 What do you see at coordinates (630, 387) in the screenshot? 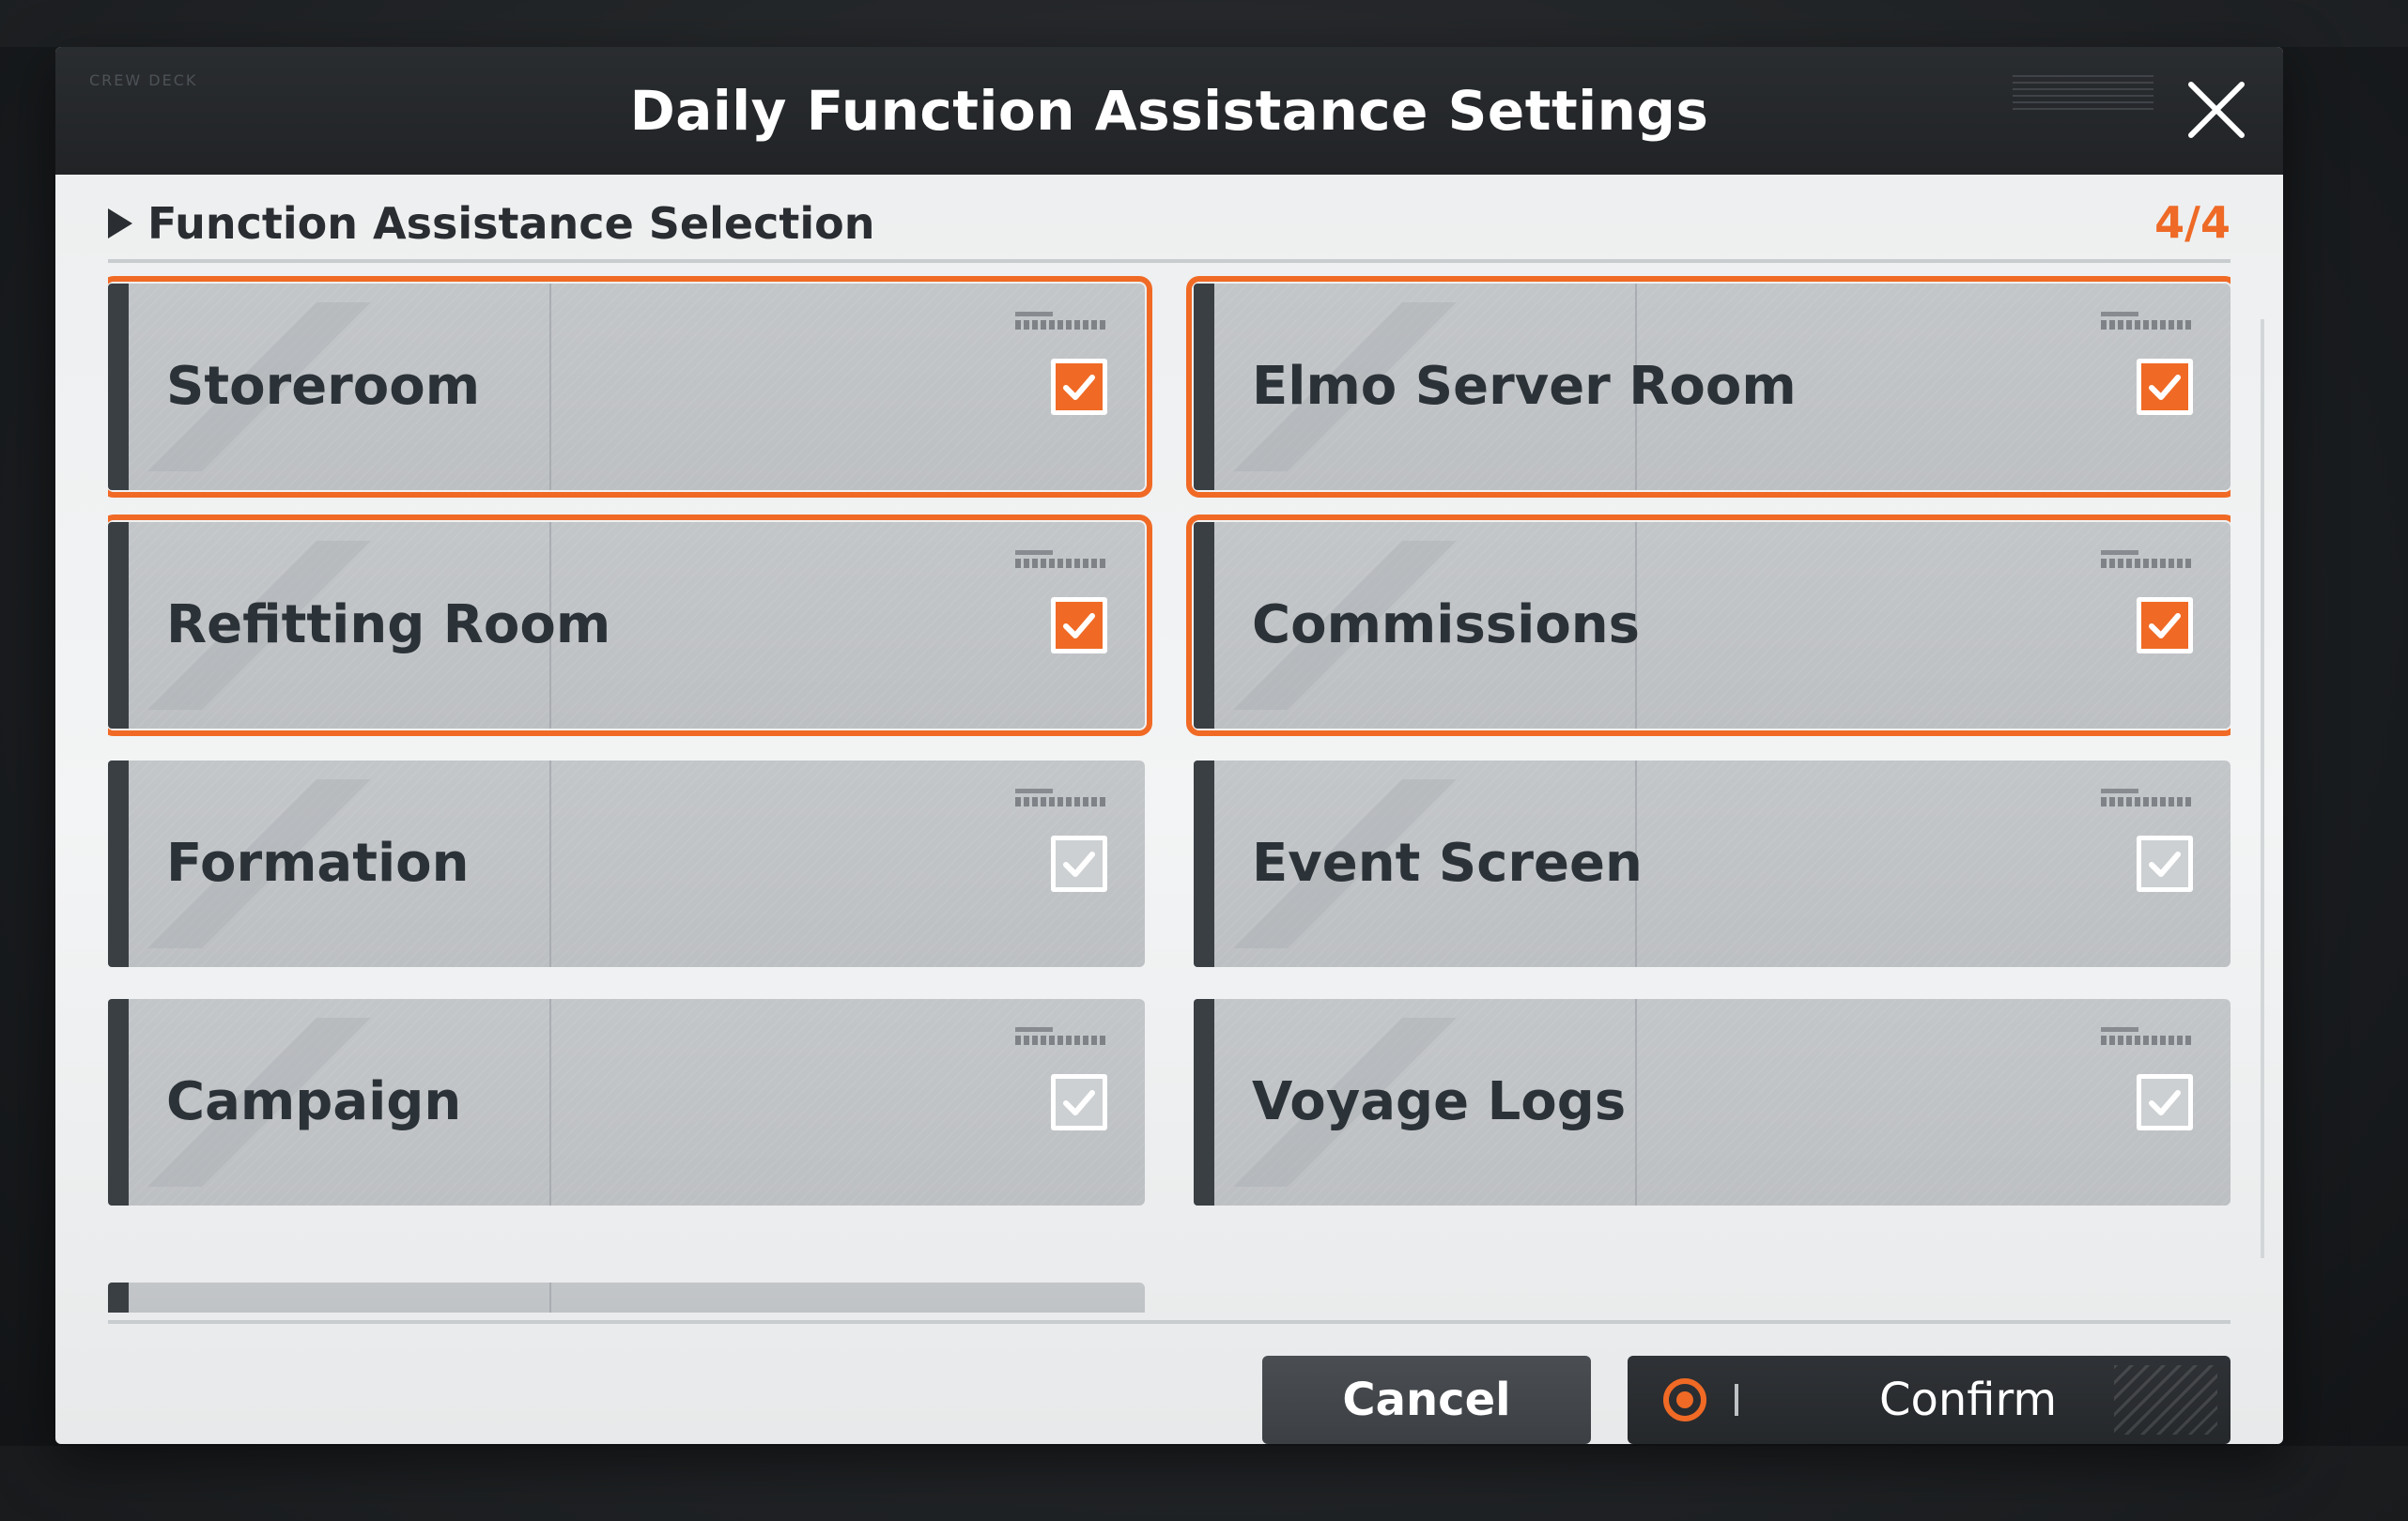
I see `option-storeroom: Storeroom` at bounding box center [630, 387].